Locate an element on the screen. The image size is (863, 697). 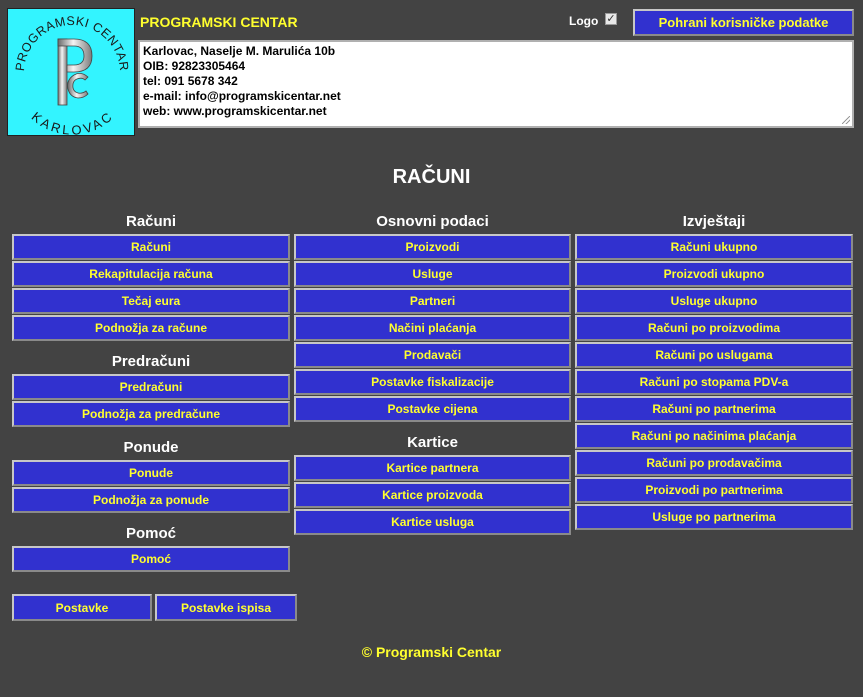
company-logo-graphic: PROGRAMSKI CENTAR KARLOVAC is located at coordinates (72, 75).